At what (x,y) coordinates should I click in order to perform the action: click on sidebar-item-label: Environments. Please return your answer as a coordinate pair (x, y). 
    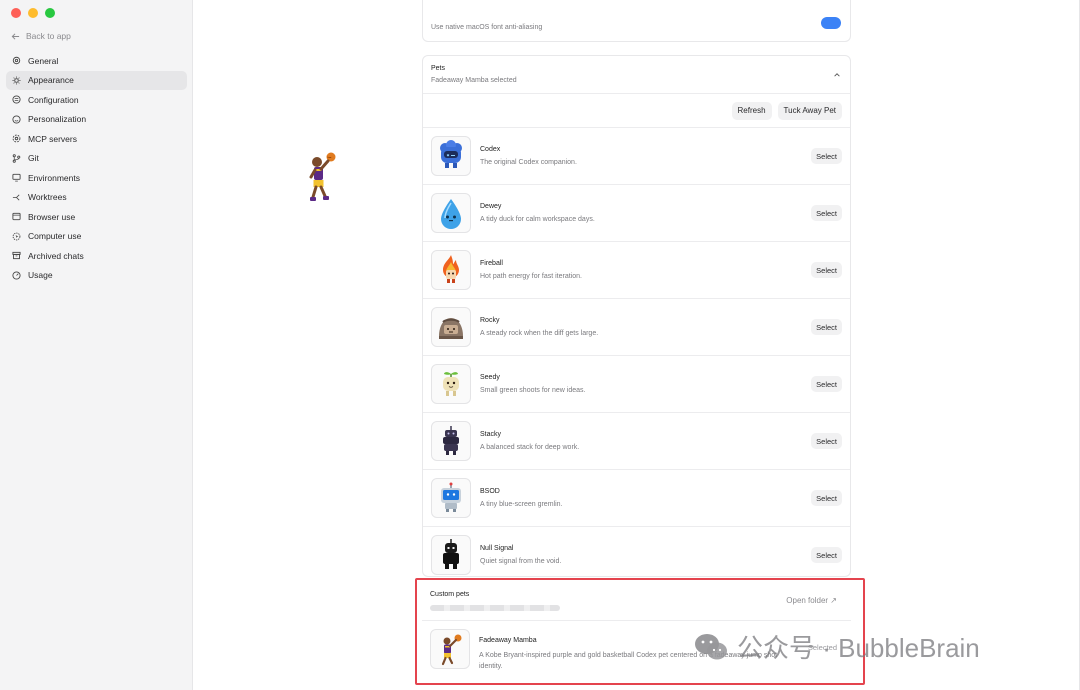
    Looking at the image, I should click on (54, 177).